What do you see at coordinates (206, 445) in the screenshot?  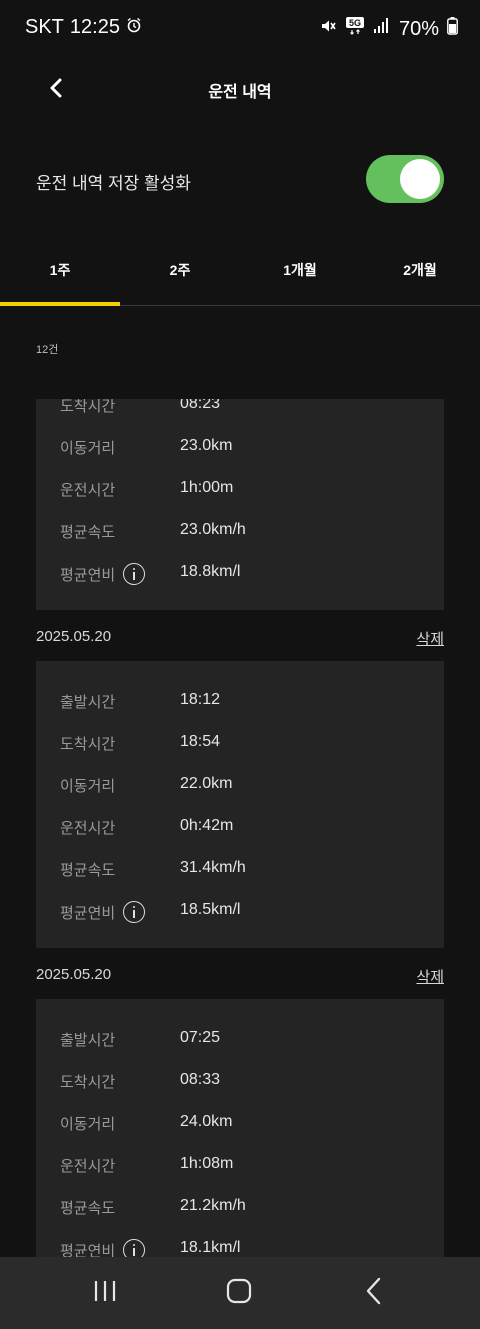 I see `distance-value: 23.0km` at bounding box center [206, 445].